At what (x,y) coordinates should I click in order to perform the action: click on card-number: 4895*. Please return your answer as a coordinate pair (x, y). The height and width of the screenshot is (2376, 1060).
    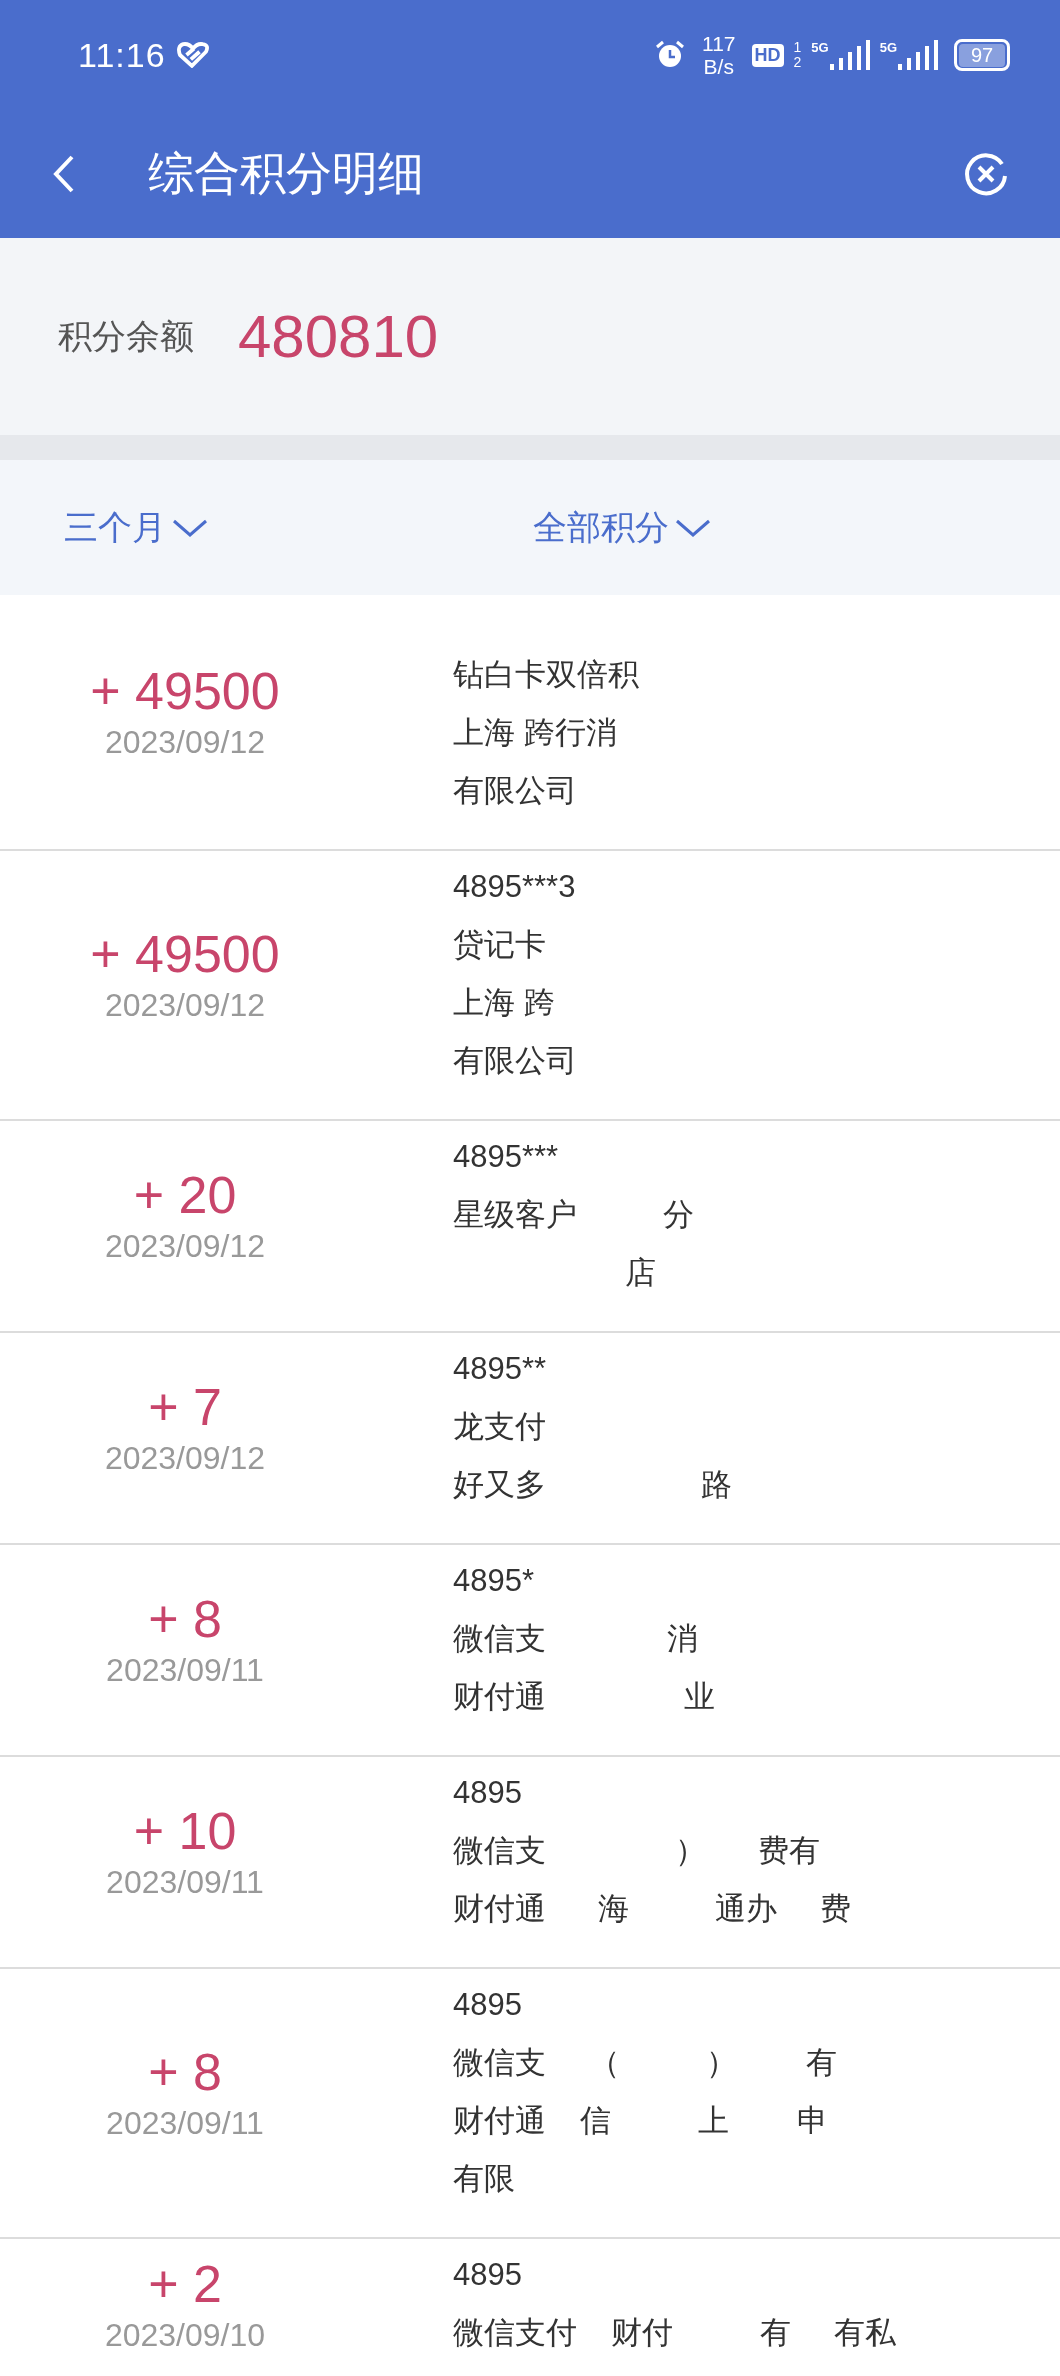
    Looking at the image, I should click on (494, 1581).